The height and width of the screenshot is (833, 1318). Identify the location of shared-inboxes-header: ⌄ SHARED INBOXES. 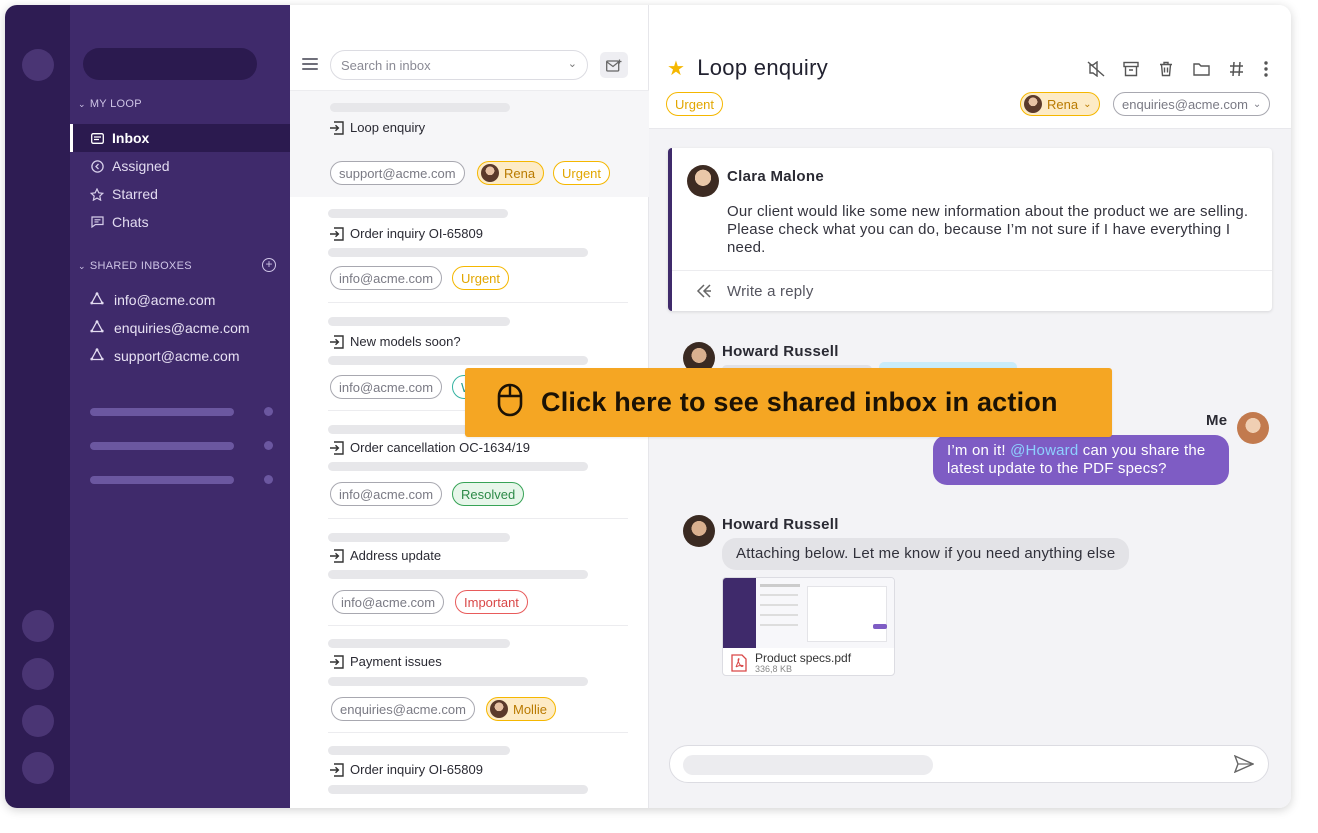
(135, 266).